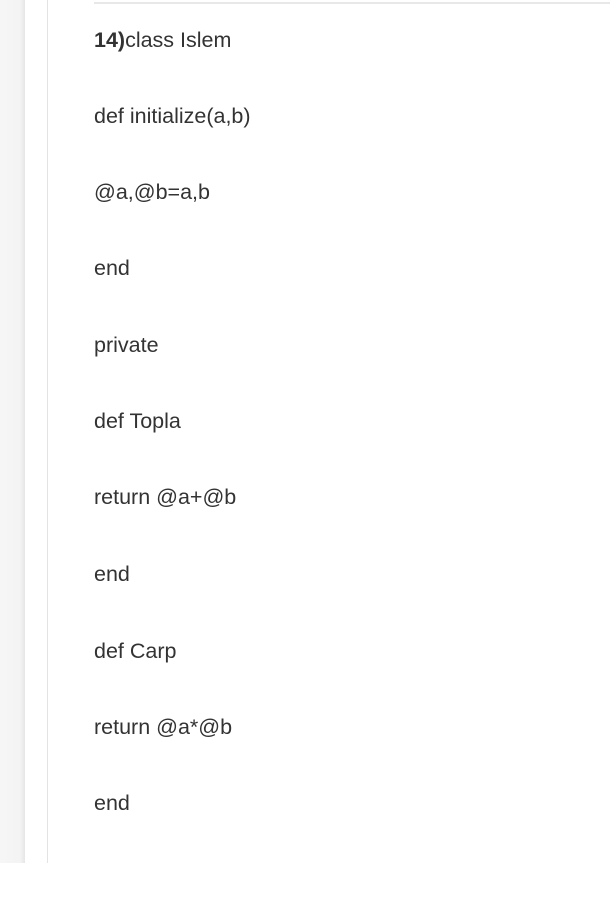 This screenshot has height=907, width=610. I want to click on code-line: @a,@b=a,b, so click(152, 192).